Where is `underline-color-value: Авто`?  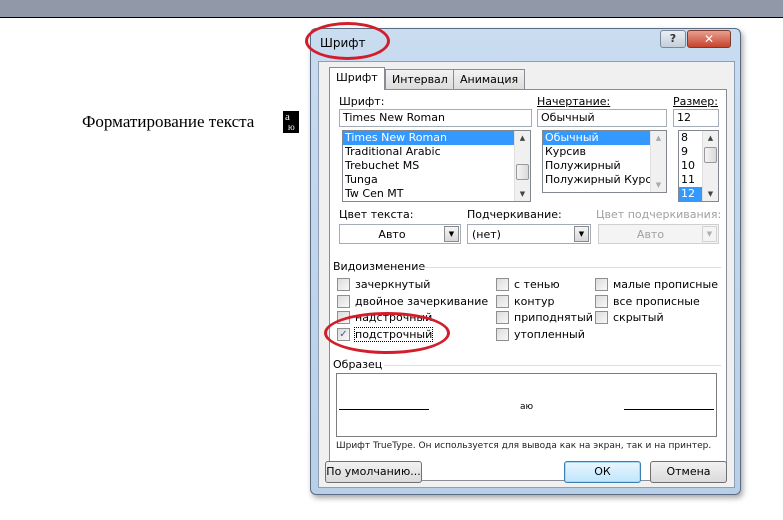
underline-color-value: Авто is located at coordinates (650, 234).